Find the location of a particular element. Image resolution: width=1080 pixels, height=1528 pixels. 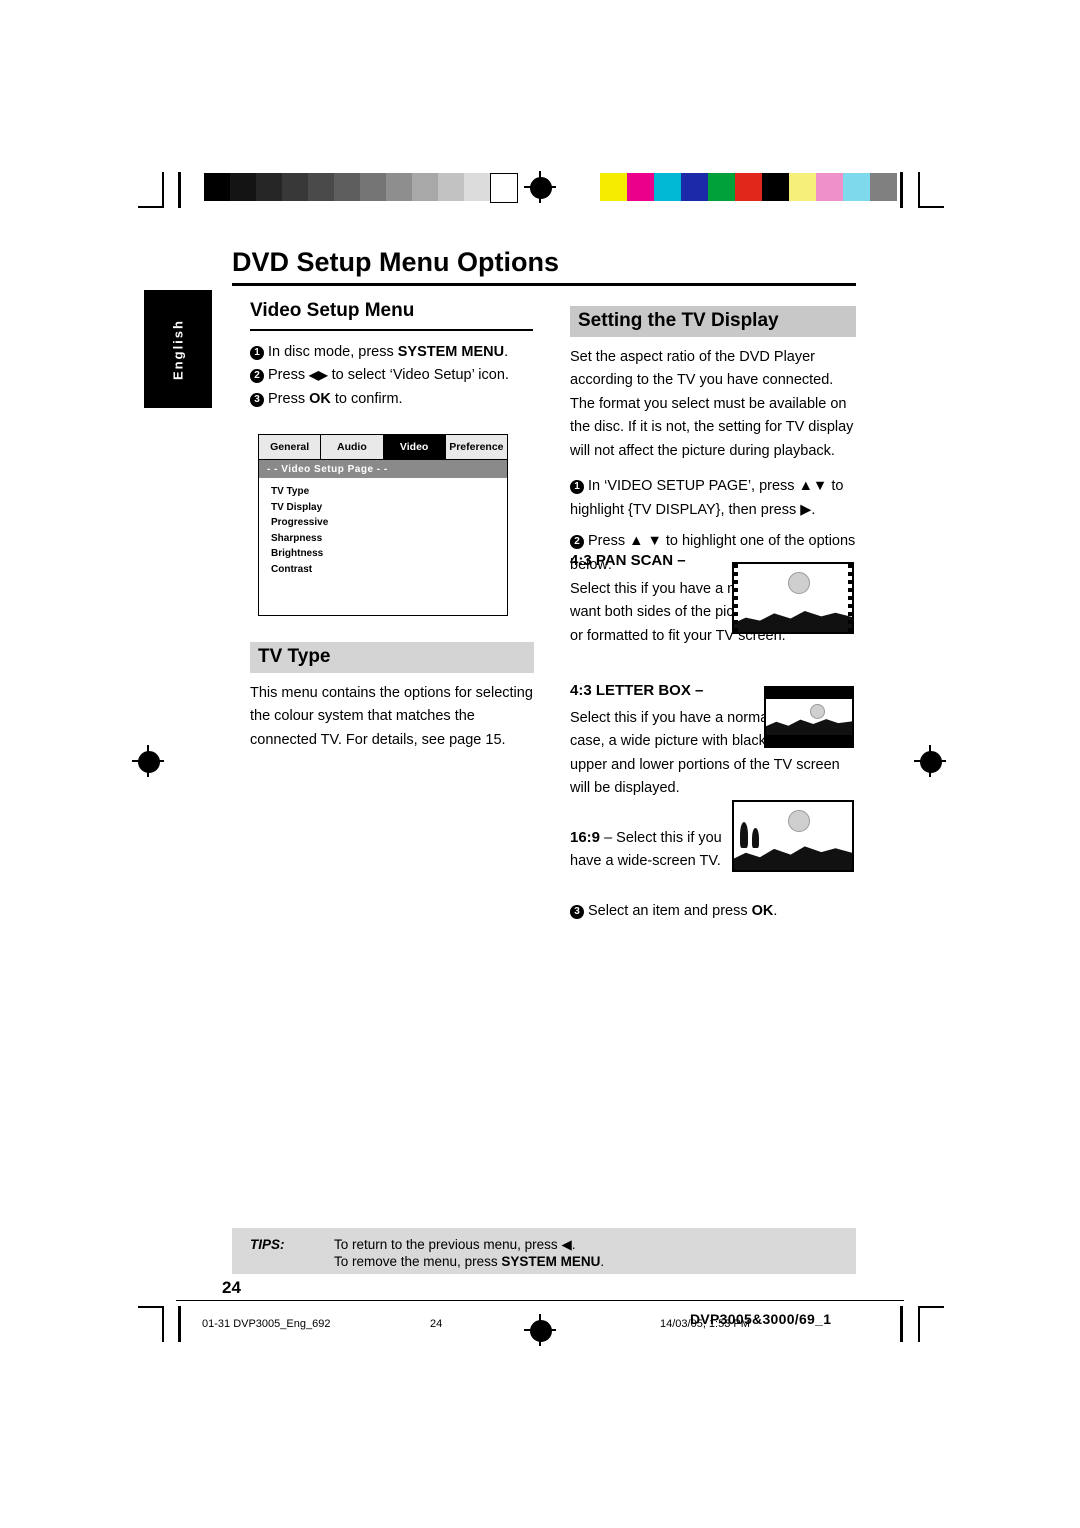

pan-scan-illustration is located at coordinates (793, 598).